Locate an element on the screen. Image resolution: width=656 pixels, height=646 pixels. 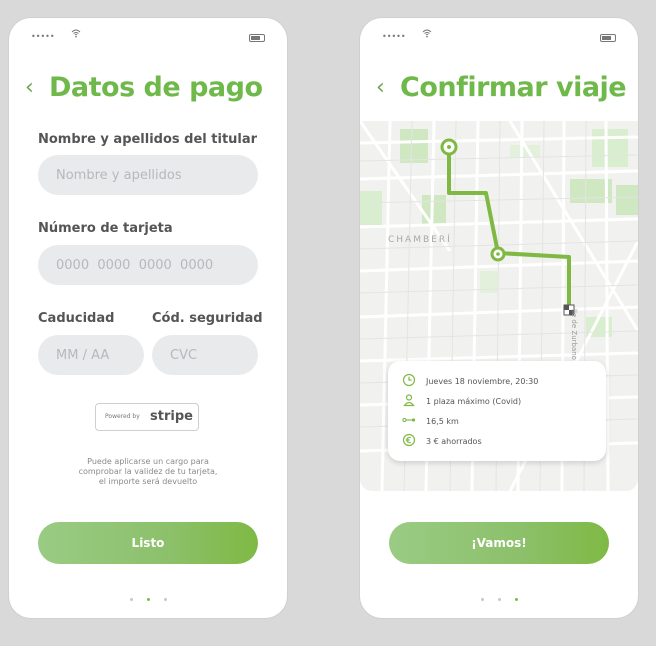
stripe-powered-by: Powered by is located at coordinates (122, 416).